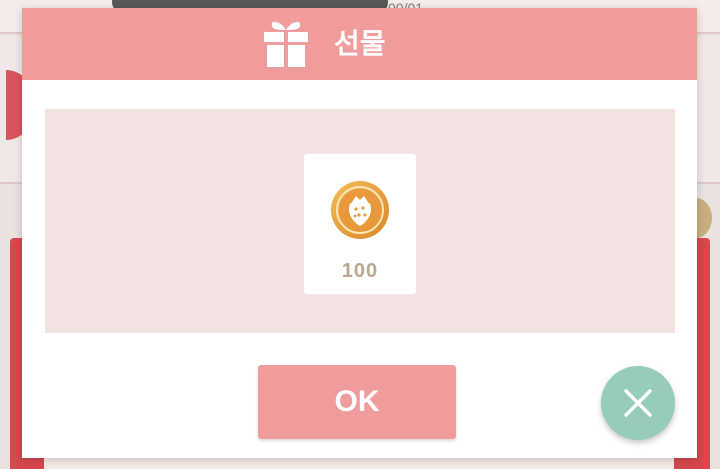  I want to click on close-button, so click(638, 403).